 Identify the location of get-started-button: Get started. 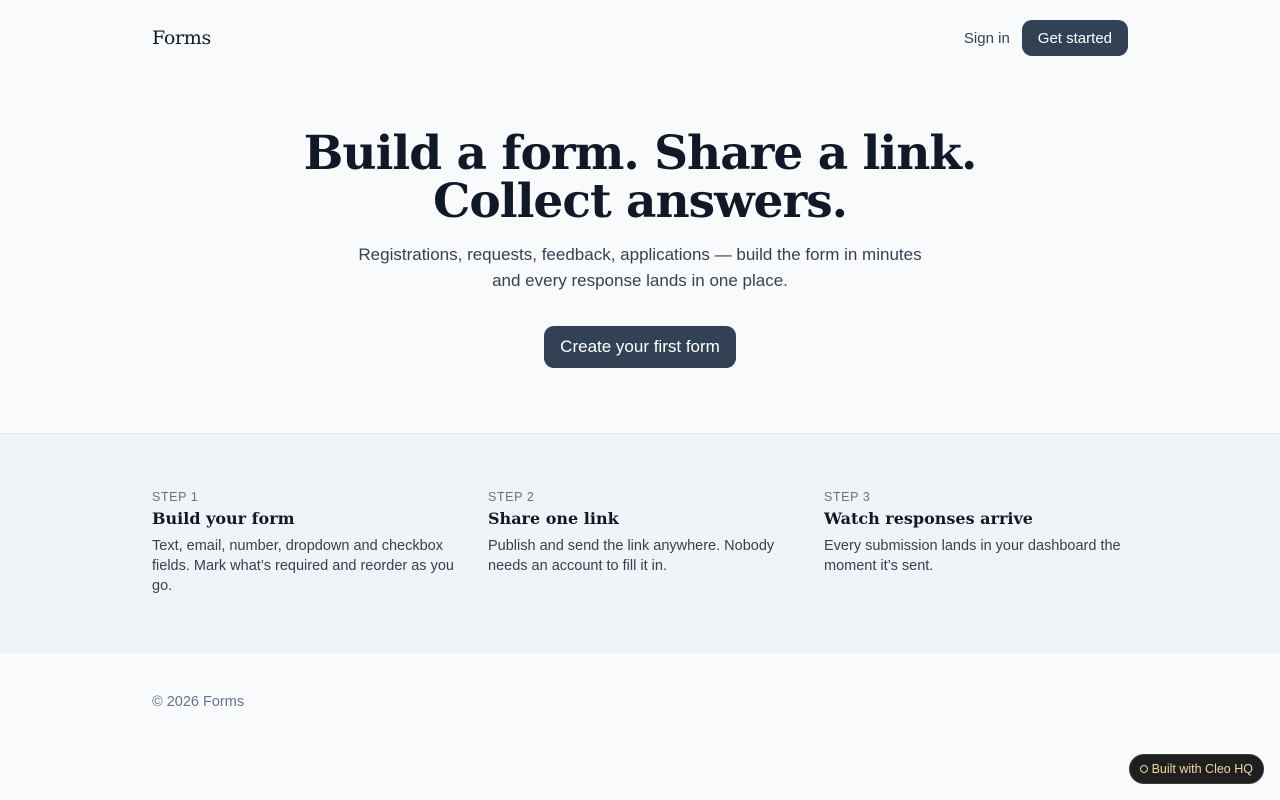
(1074, 38).